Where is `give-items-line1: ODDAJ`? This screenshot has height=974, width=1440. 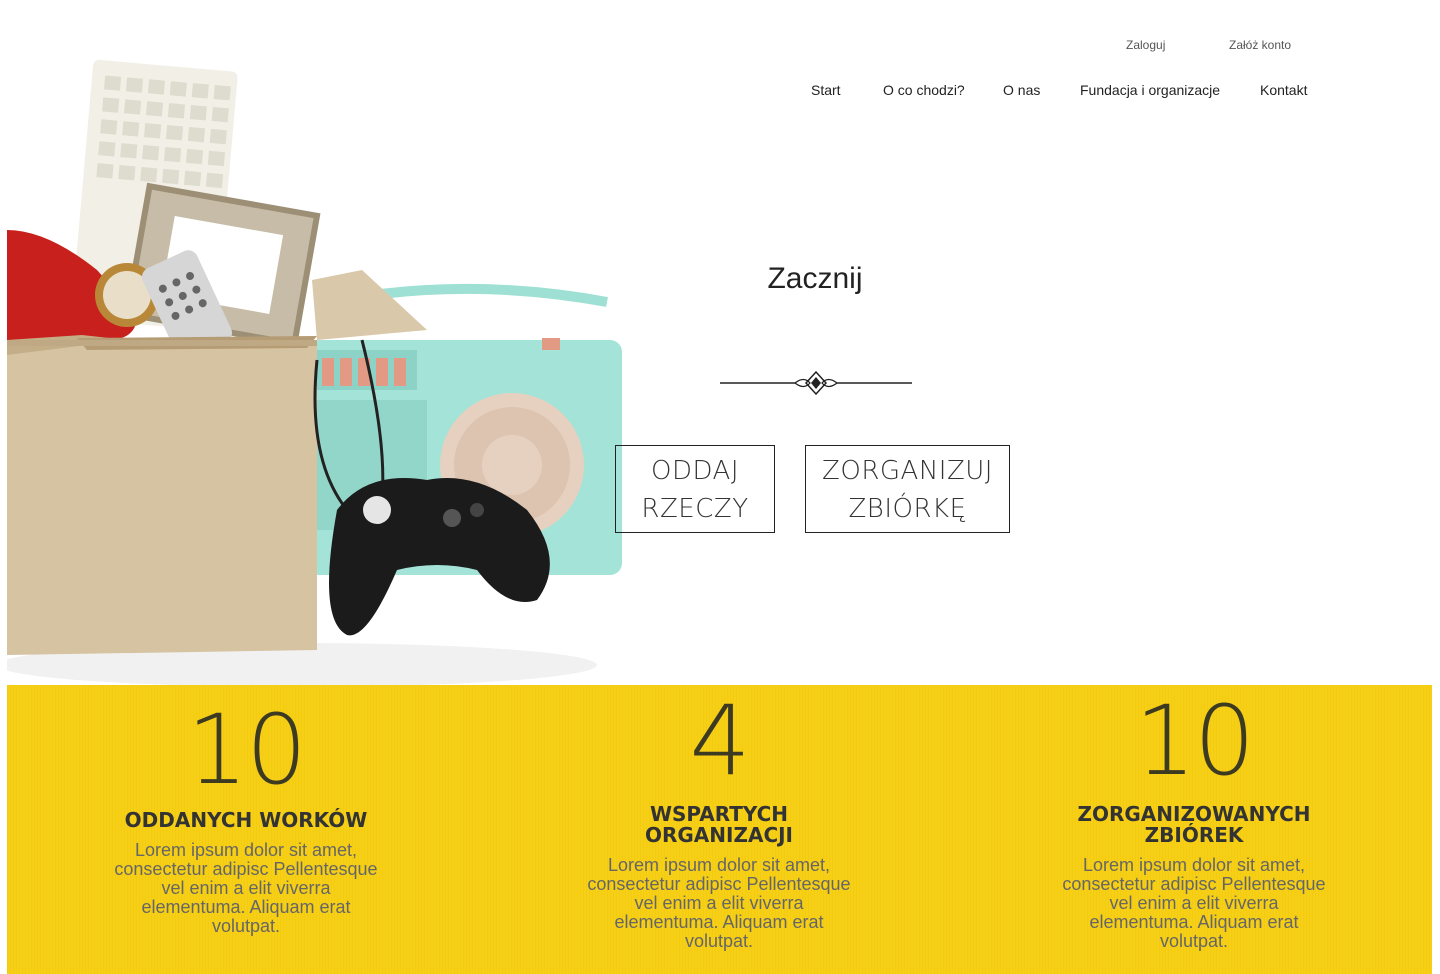 give-items-line1: ODDAJ is located at coordinates (694, 471).